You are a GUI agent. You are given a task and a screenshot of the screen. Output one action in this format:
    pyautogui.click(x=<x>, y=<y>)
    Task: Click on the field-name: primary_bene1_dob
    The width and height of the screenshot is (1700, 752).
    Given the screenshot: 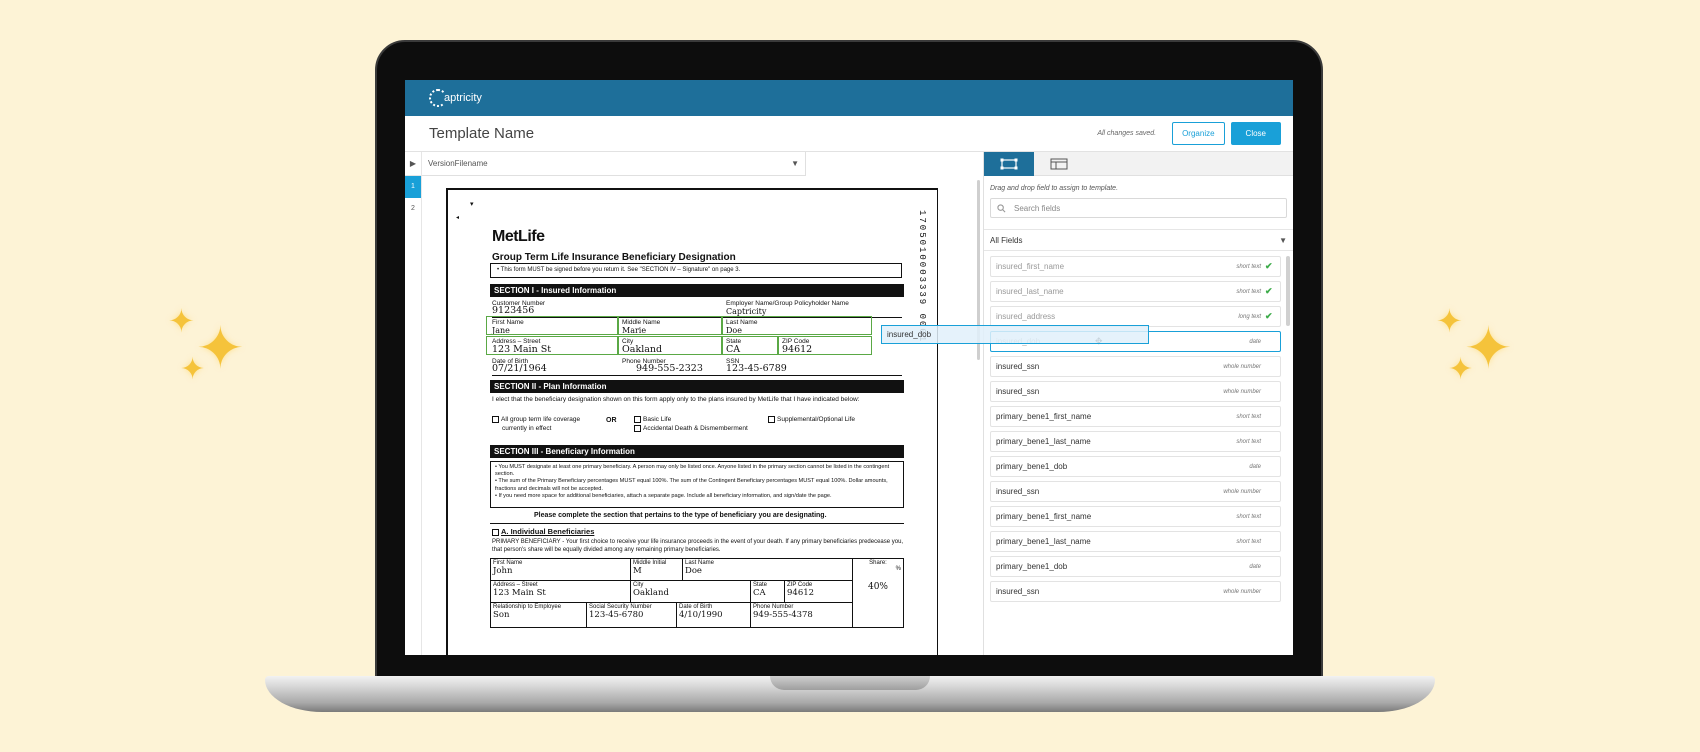 What is the action you would take?
    pyautogui.click(x=1032, y=566)
    